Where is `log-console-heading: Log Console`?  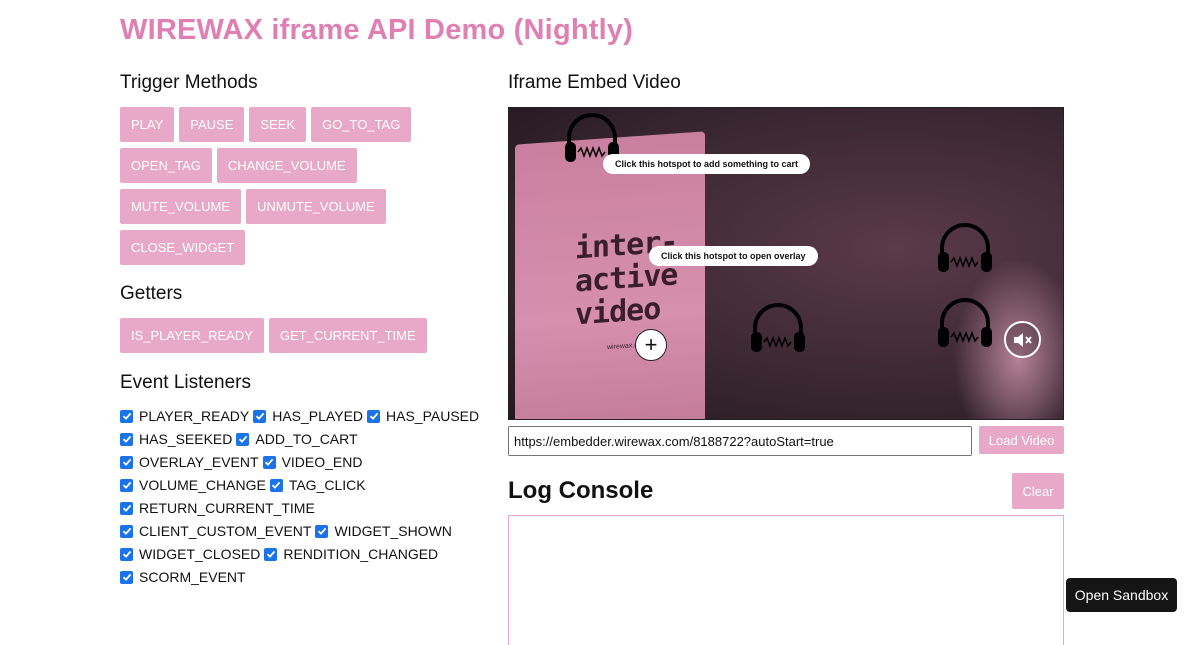 log-console-heading: Log Console is located at coordinates (581, 490).